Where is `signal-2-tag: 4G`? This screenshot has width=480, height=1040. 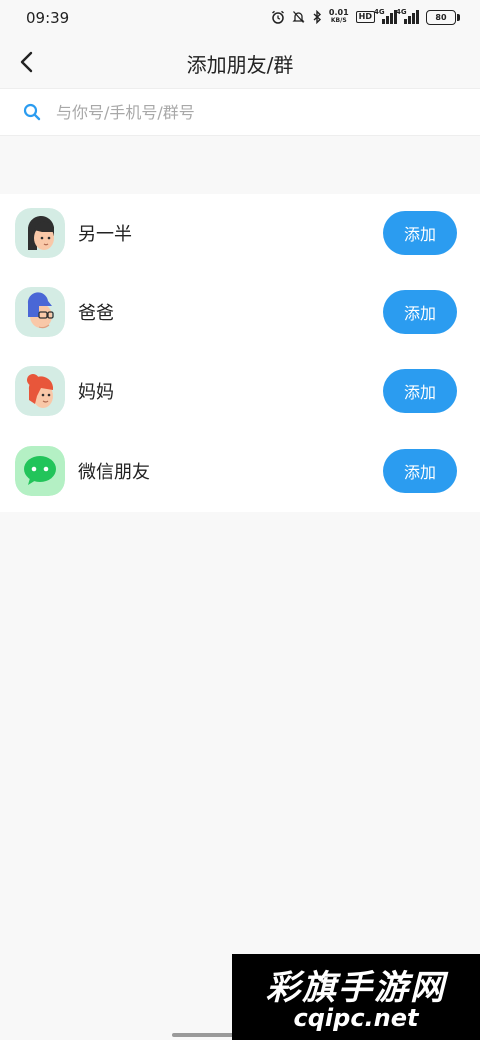 signal-2-tag: 4G is located at coordinates (401, 12).